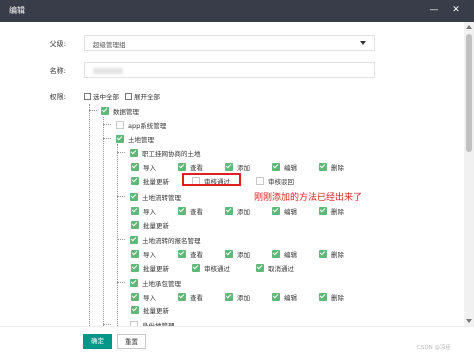 The height and width of the screenshot is (355, 474). What do you see at coordinates (131, 341) in the screenshot?
I see `reset-button: 重置` at bounding box center [131, 341].